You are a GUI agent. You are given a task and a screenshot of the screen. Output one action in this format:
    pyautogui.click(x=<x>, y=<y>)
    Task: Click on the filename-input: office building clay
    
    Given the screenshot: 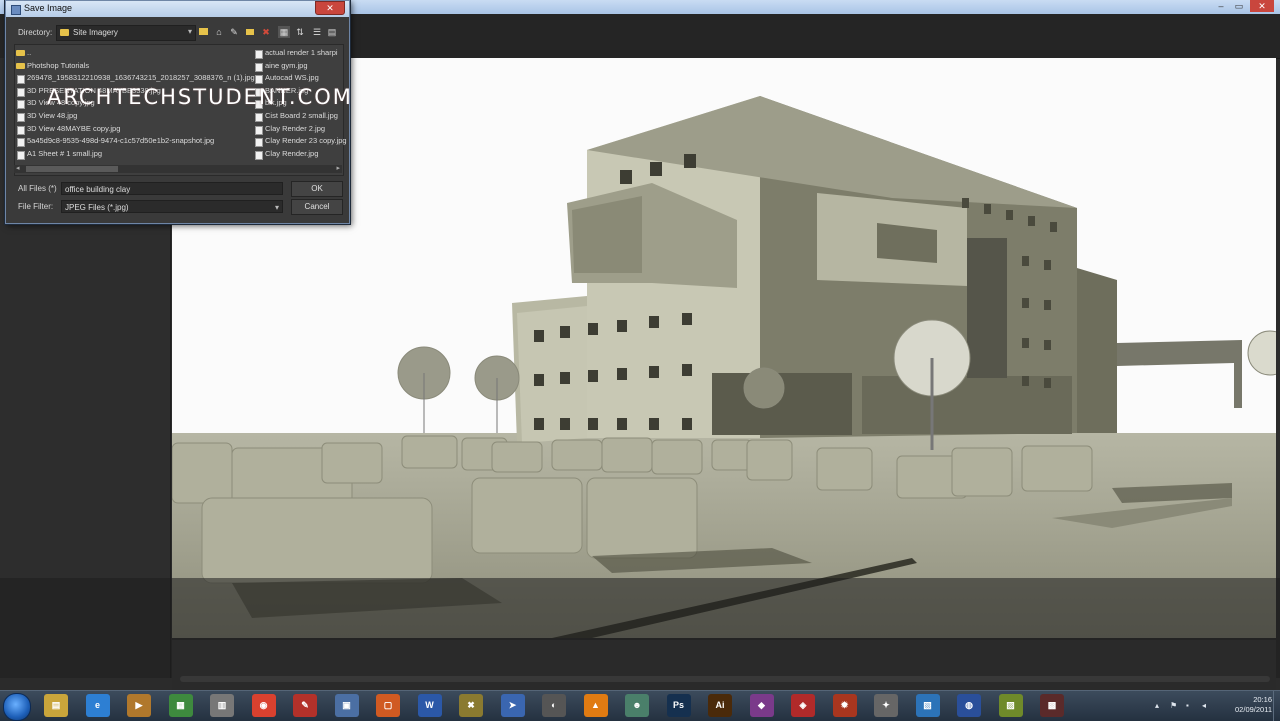 What is the action you would take?
    pyautogui.click(x=172, y=188)
    